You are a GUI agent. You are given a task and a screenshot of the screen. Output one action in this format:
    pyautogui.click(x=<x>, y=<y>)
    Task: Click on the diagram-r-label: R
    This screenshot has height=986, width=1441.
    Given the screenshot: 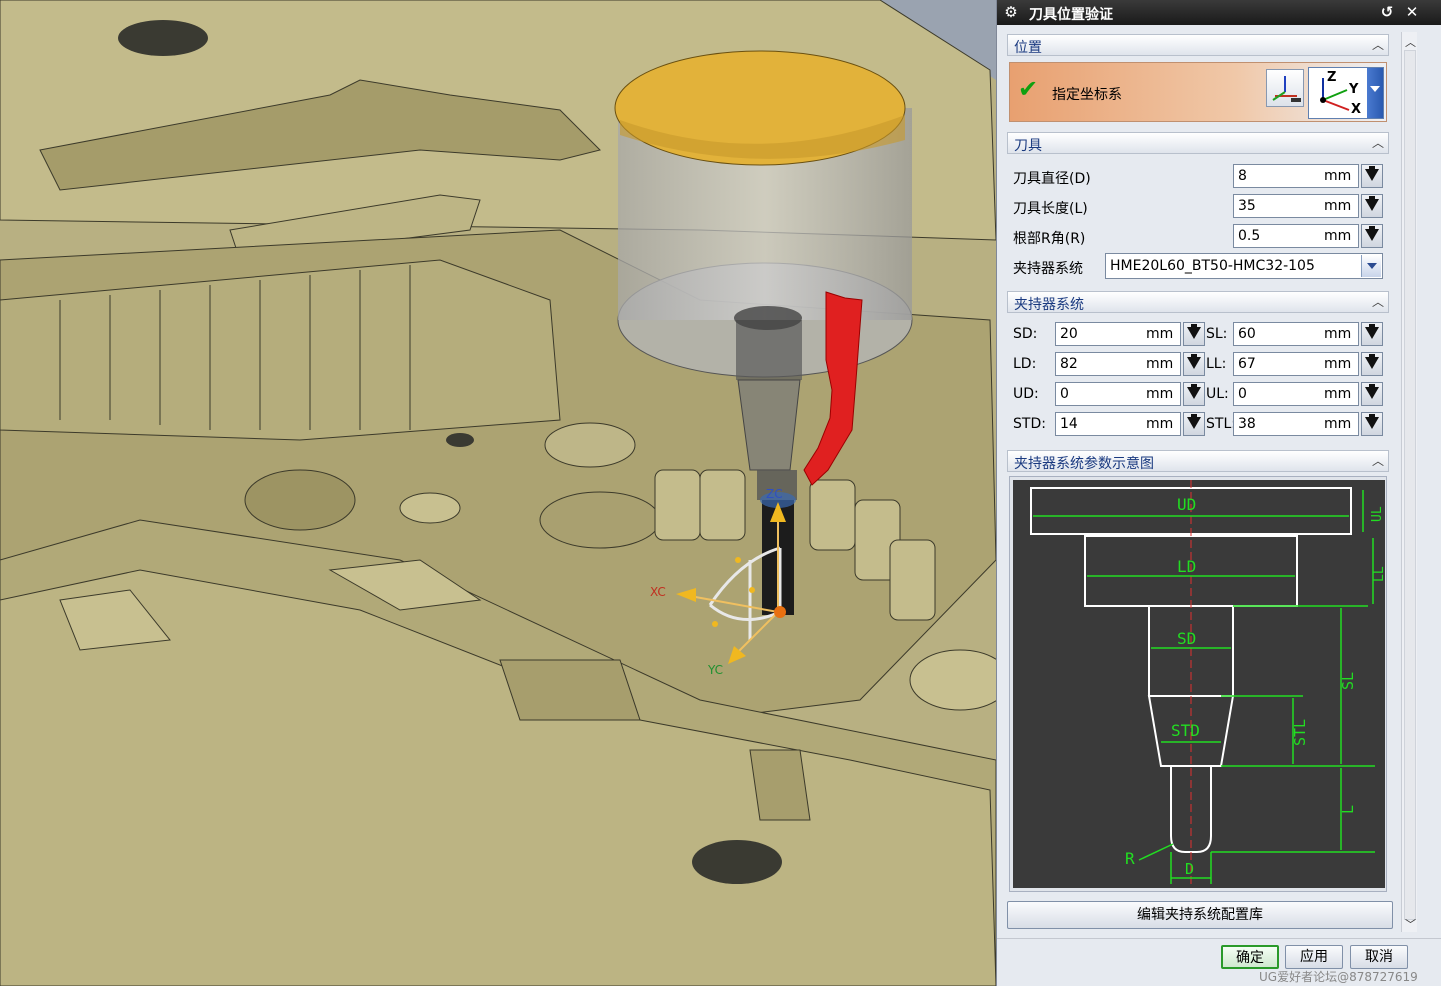 What is the action you would take?
    pyautogui.click(x=1130, y=858)
    